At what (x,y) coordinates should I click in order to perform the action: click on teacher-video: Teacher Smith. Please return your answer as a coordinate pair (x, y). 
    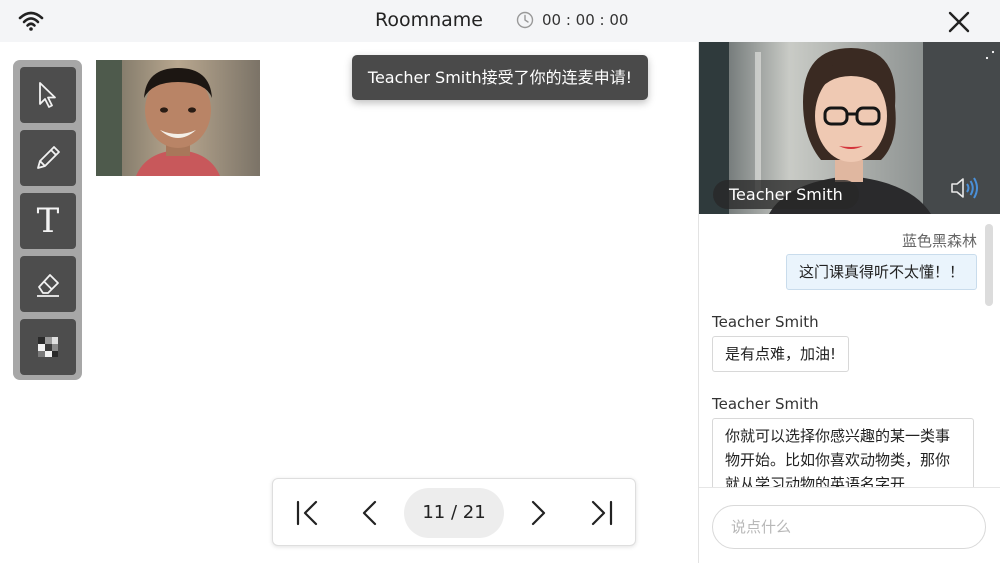
    Looking at the image, I should click on (849, 128).